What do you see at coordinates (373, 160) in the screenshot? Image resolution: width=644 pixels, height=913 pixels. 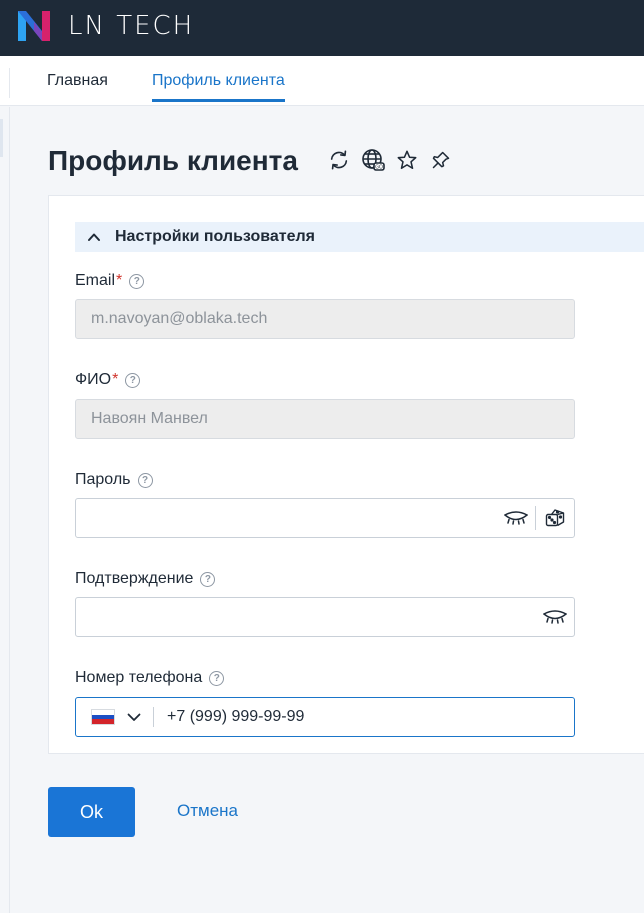 I see `globe-icon: GO` at bounding box center [373, 160].